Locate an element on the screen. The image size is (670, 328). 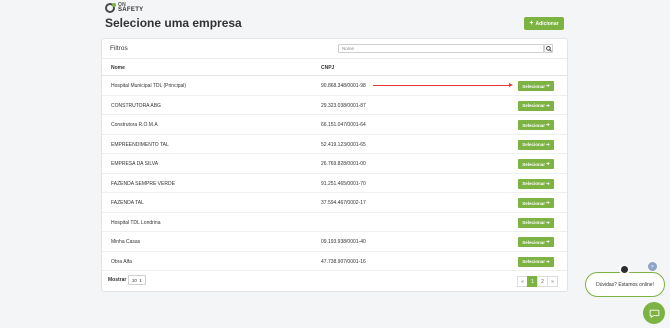
chevron-updown-icon: ⇕ is located at coordinates (140, 280).